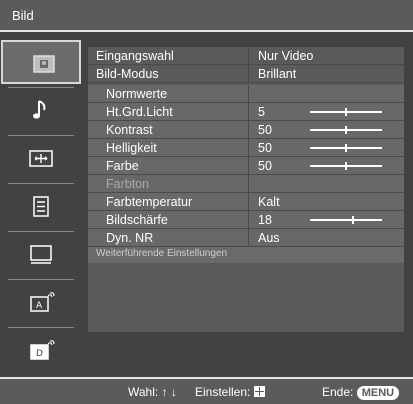 The image size is (413, 404). What do you see at coordinates (39, 306) in the screenshot?
I see `svg-text: A` at bounding box center [39, 306].